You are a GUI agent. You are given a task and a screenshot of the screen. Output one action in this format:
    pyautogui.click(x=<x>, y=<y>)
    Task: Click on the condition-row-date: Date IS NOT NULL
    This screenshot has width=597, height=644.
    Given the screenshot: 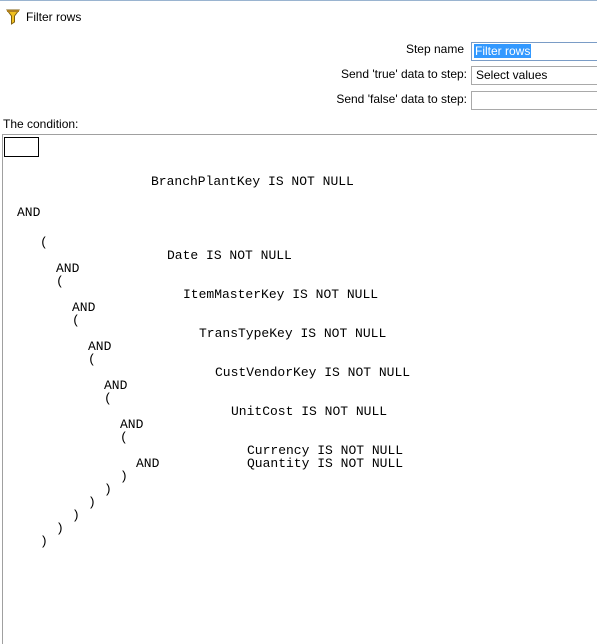 What is the action you would take?
    pyautogui.click(x=229, y=255)
    